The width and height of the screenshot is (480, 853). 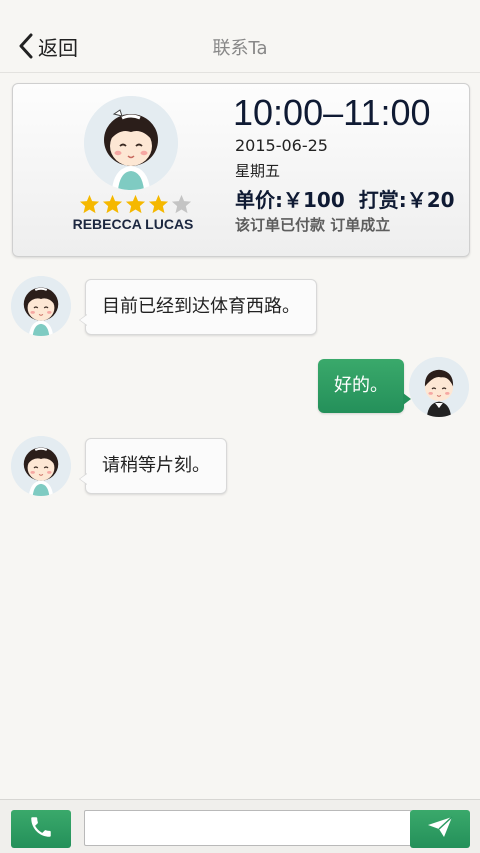 I want to click on star-empty-icon, so click(x=181, y=204).